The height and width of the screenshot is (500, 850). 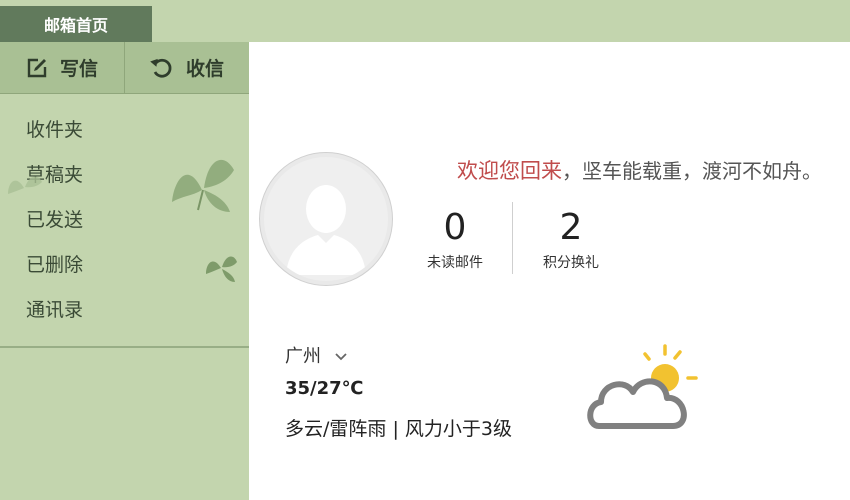 I want to click on receive-button: 收信, so click(x=186, y=67).